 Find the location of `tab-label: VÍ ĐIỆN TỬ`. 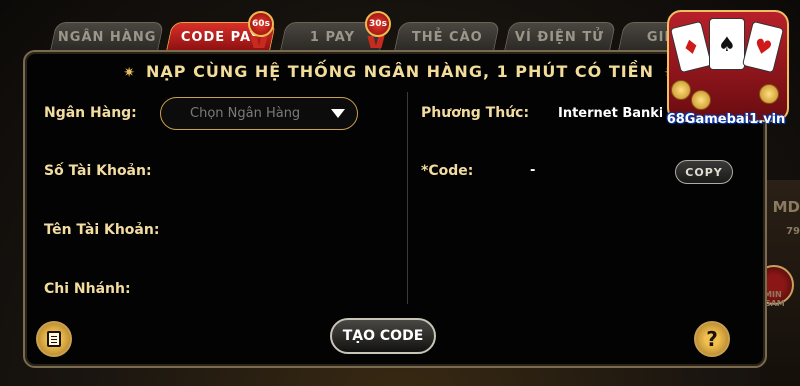

tab-label: VÍ ĐIỆN TỬ is located at coordinates (560, 37).